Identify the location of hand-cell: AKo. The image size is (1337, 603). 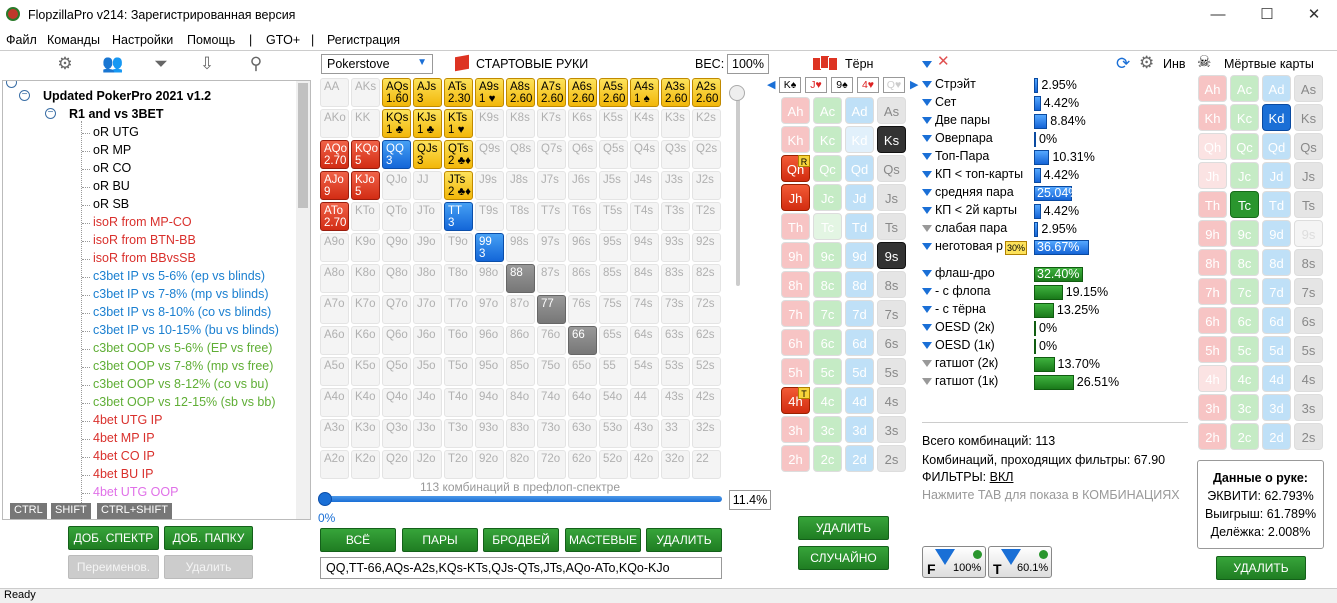
(334, 123).